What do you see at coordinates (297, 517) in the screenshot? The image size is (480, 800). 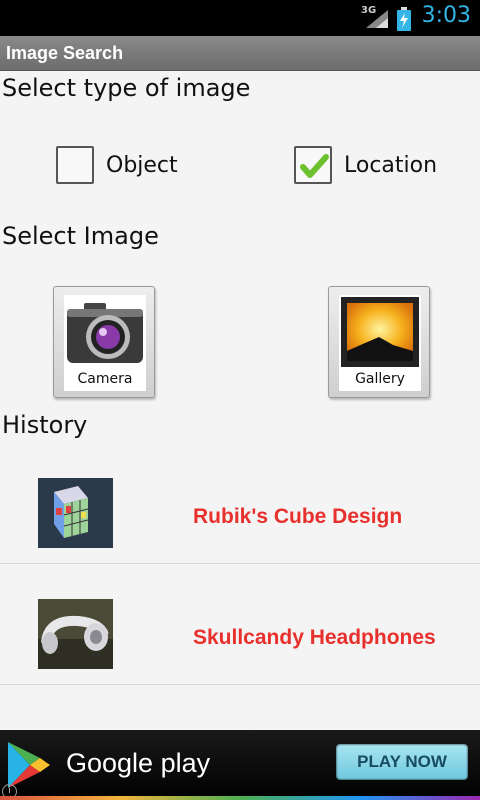 I see `history-item-title: Rubik's Cube Design` at bounding box center [297, 517].